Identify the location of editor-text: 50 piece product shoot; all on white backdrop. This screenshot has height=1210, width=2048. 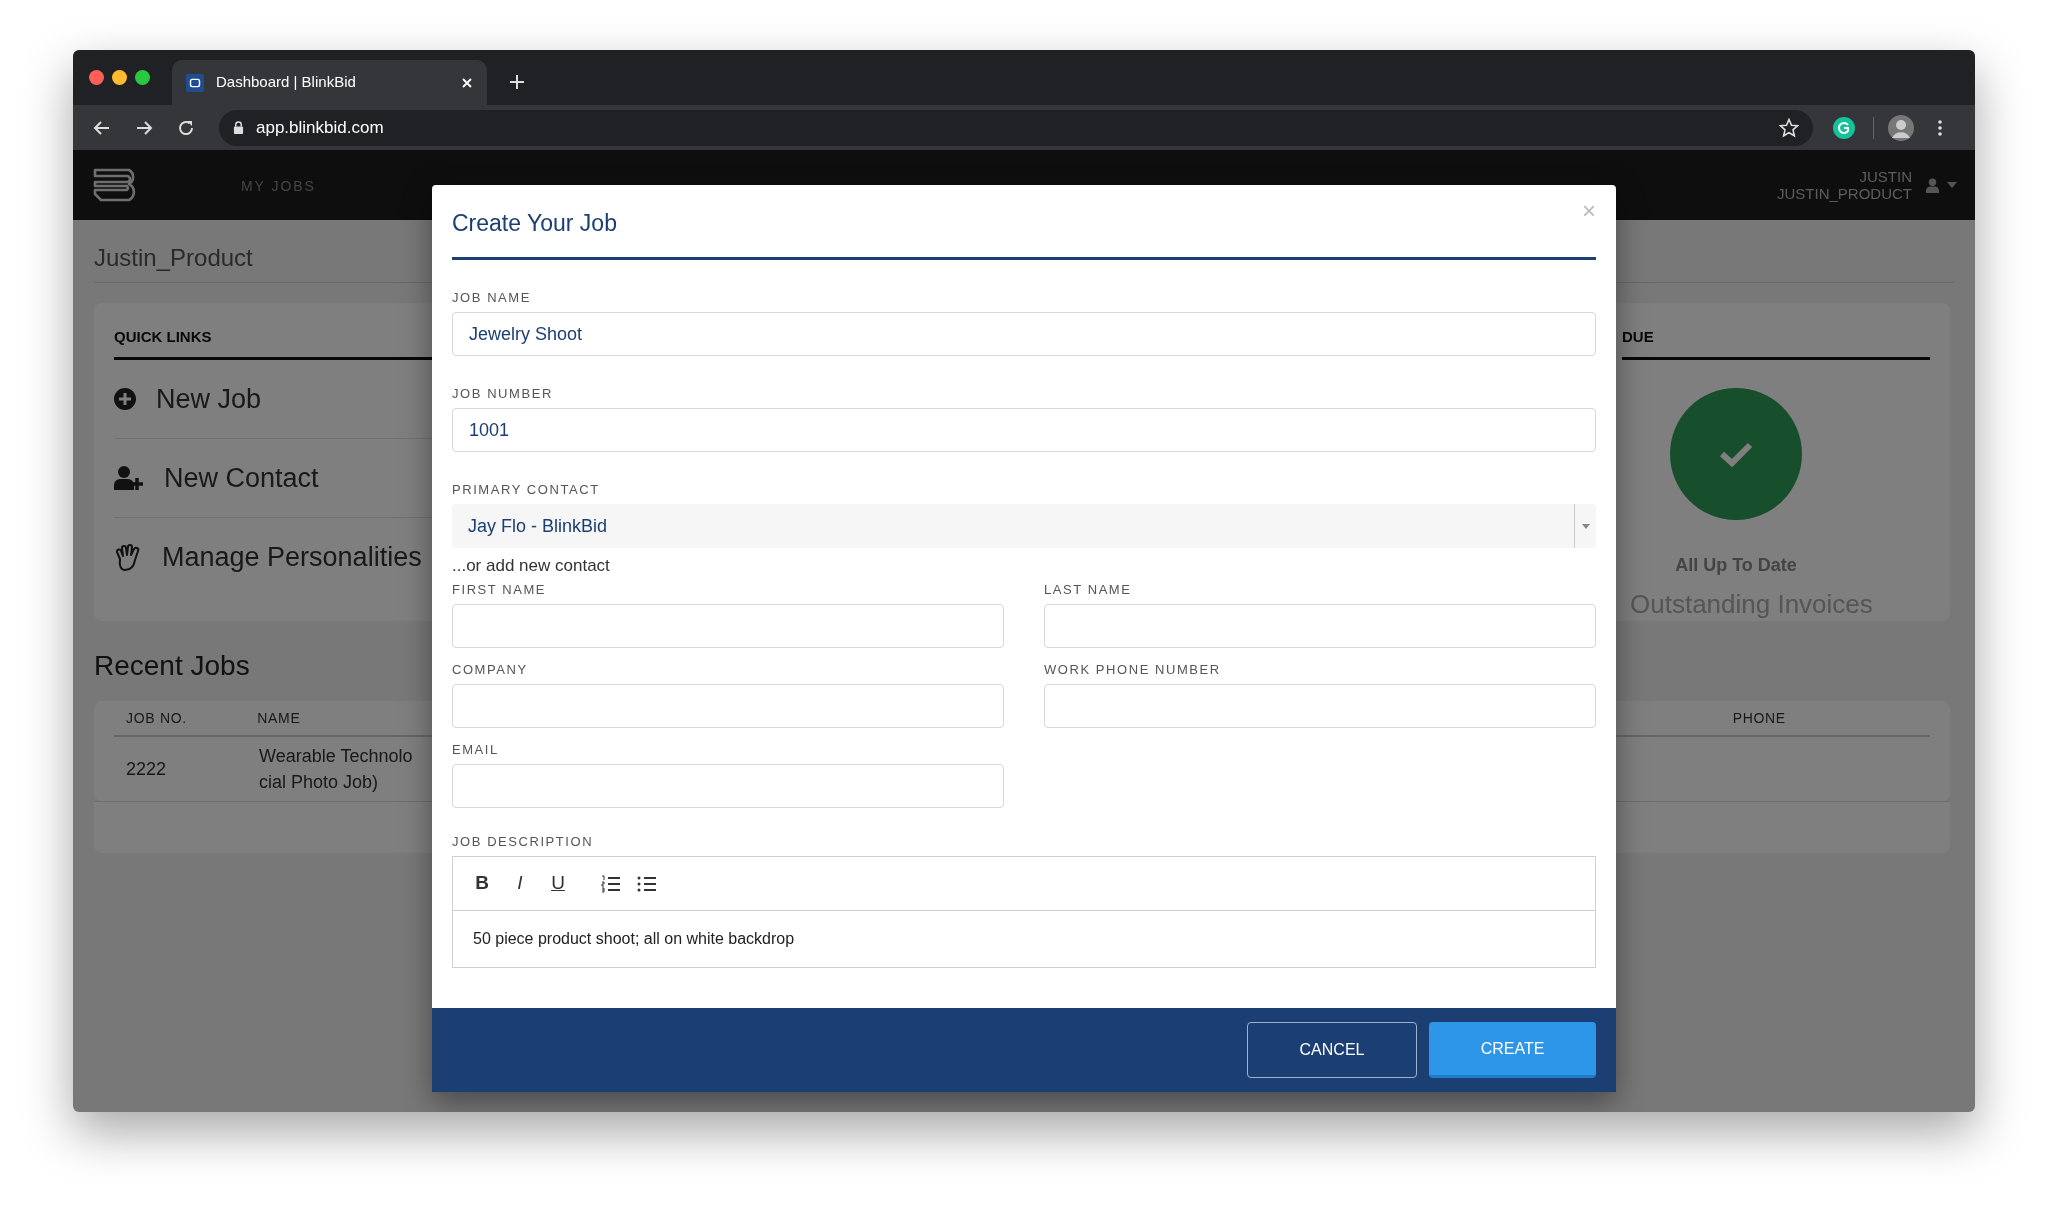
(634, 939).